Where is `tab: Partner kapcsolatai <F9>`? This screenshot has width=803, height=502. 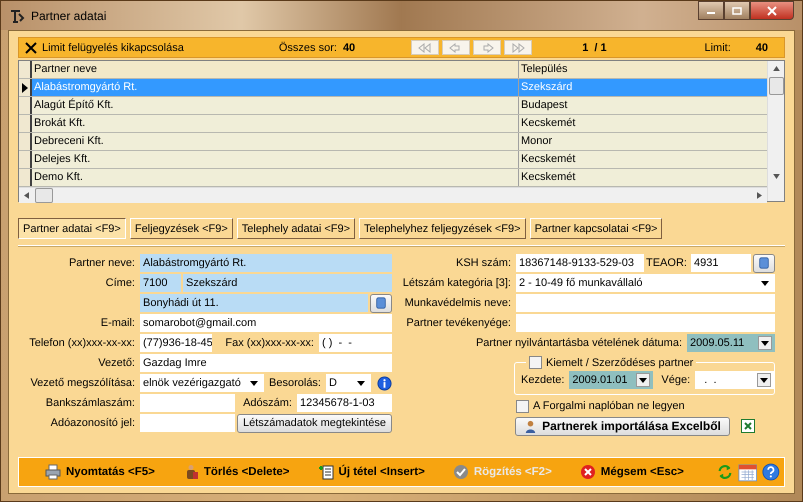
tab: Partner kapcsolatai <F9> is located at coordinates (596, 228).